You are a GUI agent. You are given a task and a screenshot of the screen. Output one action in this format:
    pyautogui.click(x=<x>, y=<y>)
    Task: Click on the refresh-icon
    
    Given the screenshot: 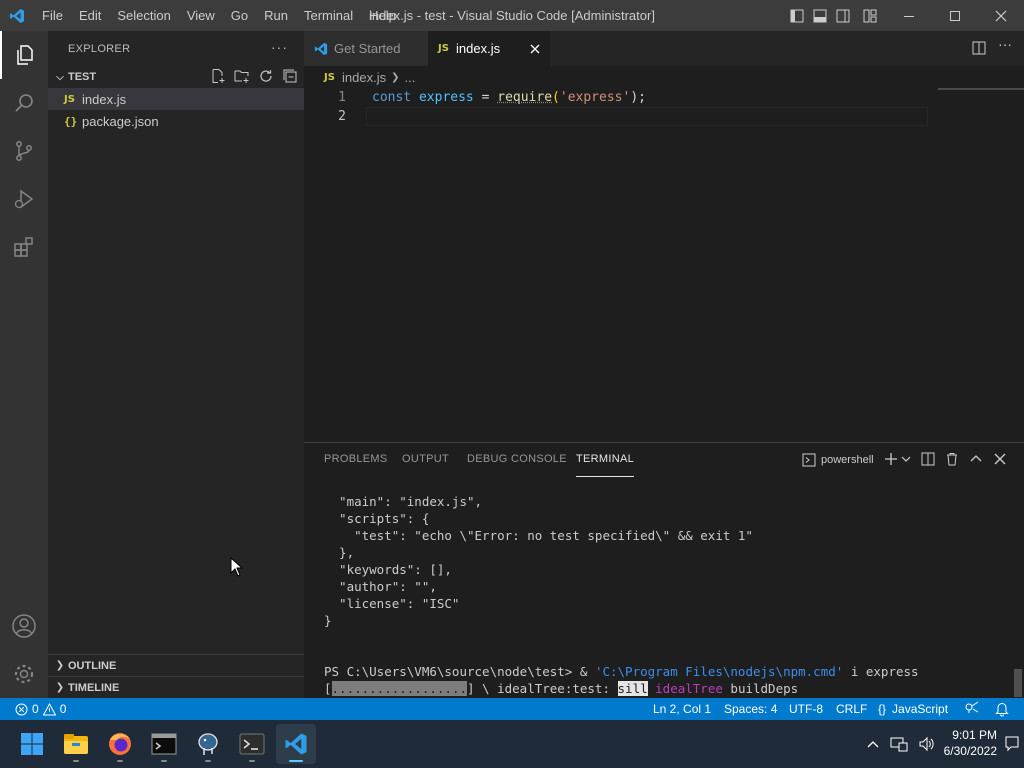 What is the action you would take?
    pyautogui.click(x=266, y=76)
    